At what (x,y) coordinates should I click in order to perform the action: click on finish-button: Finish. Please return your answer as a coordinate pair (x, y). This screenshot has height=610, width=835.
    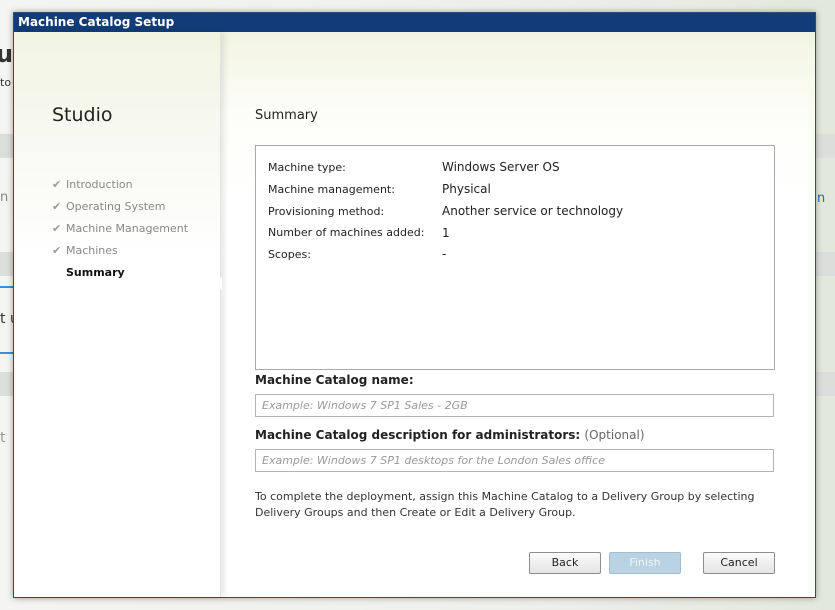
    Looking at the image, I should click on (645, 563).